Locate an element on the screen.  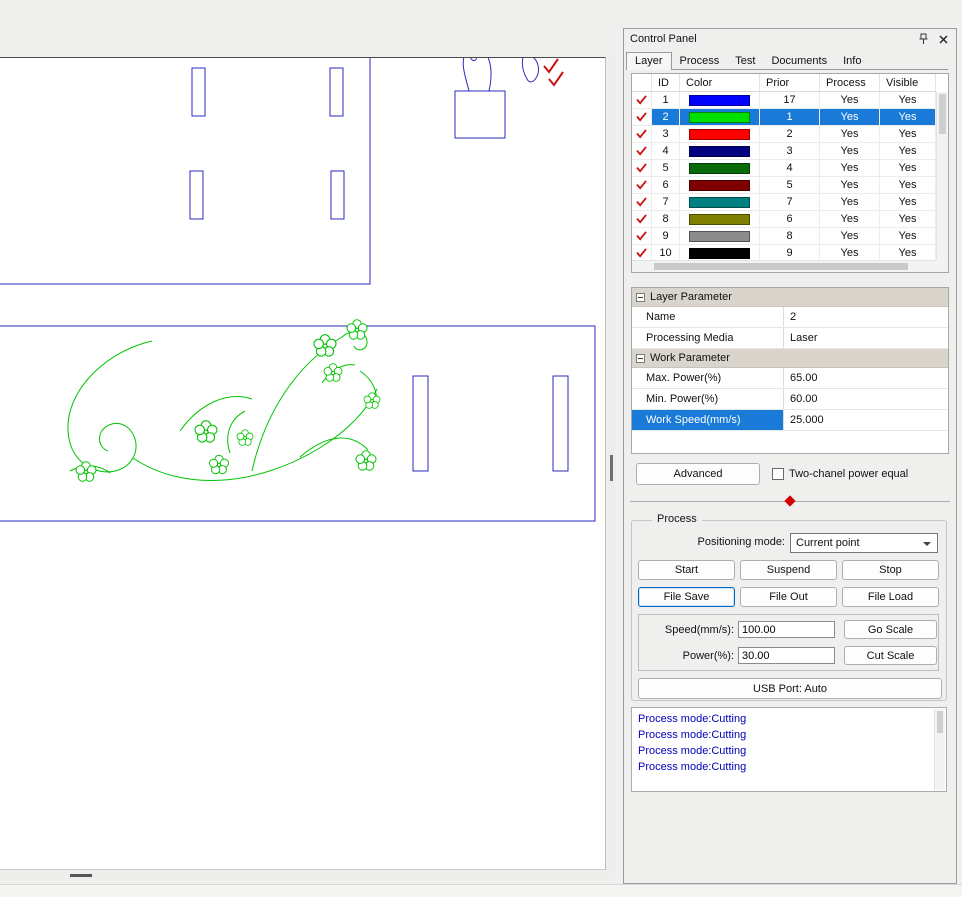
log-scrollbar is located at coordinates (939, 749).